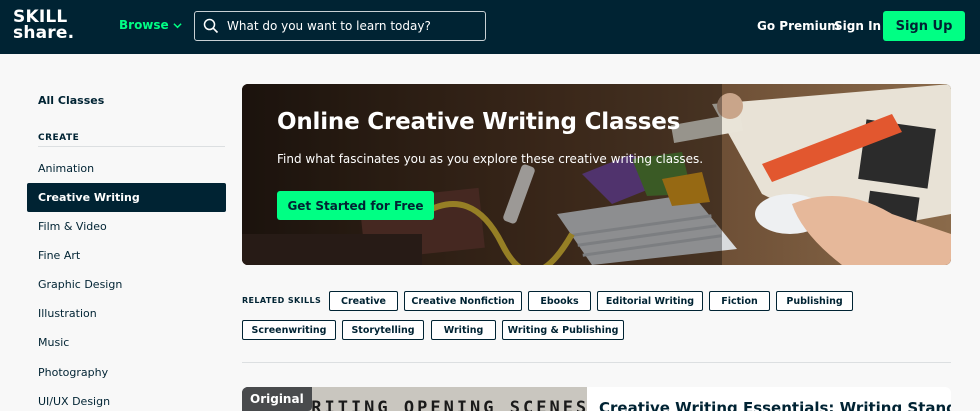 The width and height of the screenshot is (980, 411). Describe the element at coordinates (563, 330) in the screenshot. I see `skill-chip-writing-publishing: Writing & Publishing` at that location.